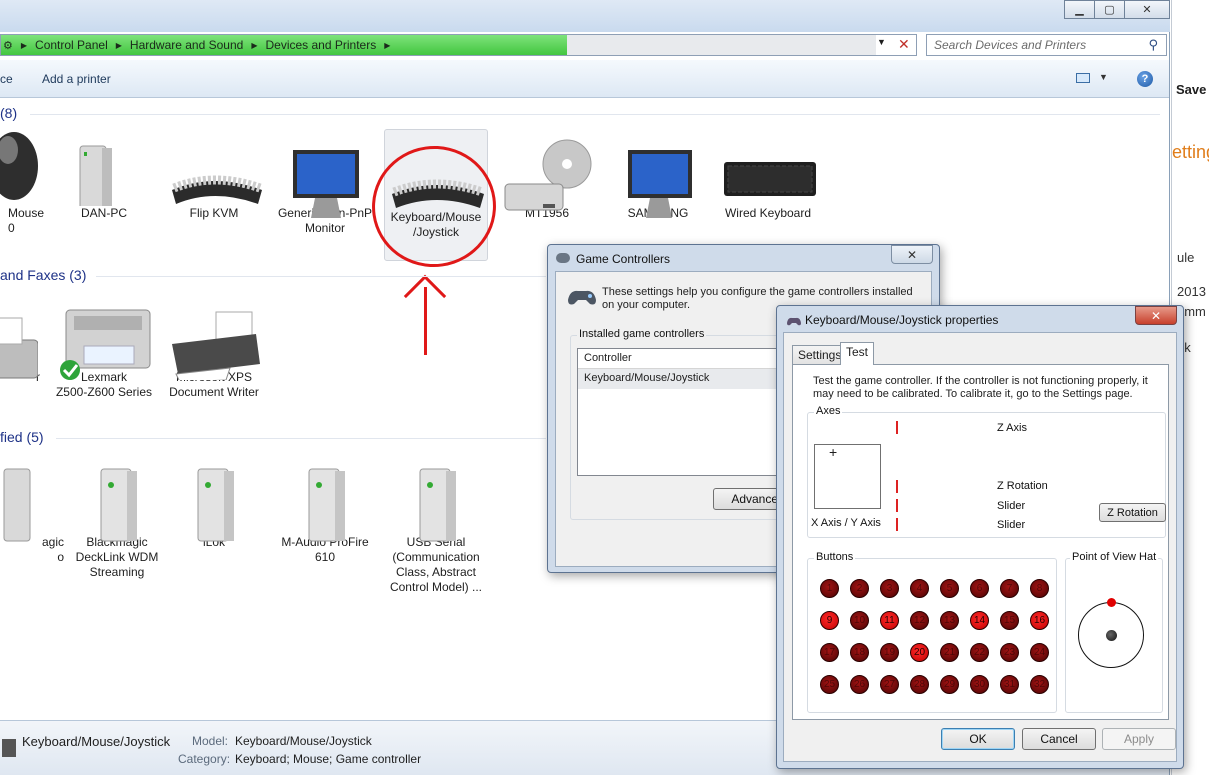 The image size is (1209, 775). I want to click on change-view-icon, so click(1083, 78).